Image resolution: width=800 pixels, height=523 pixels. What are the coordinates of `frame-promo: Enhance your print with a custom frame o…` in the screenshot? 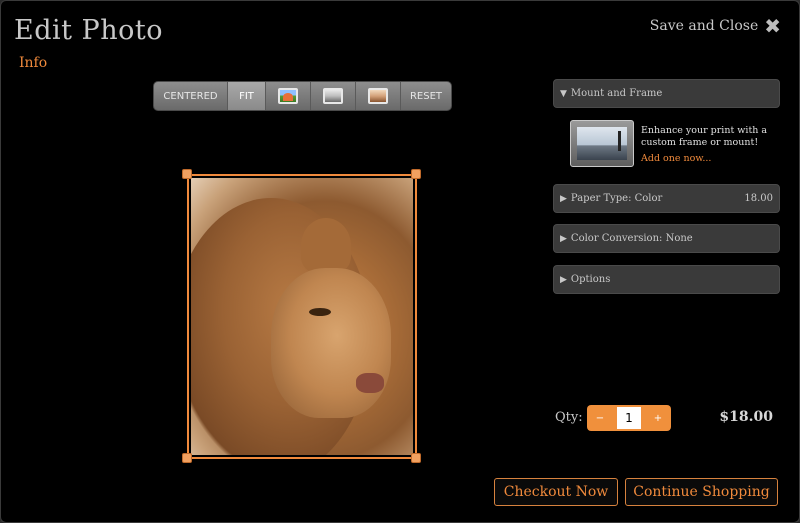 It's located at (675, 145).